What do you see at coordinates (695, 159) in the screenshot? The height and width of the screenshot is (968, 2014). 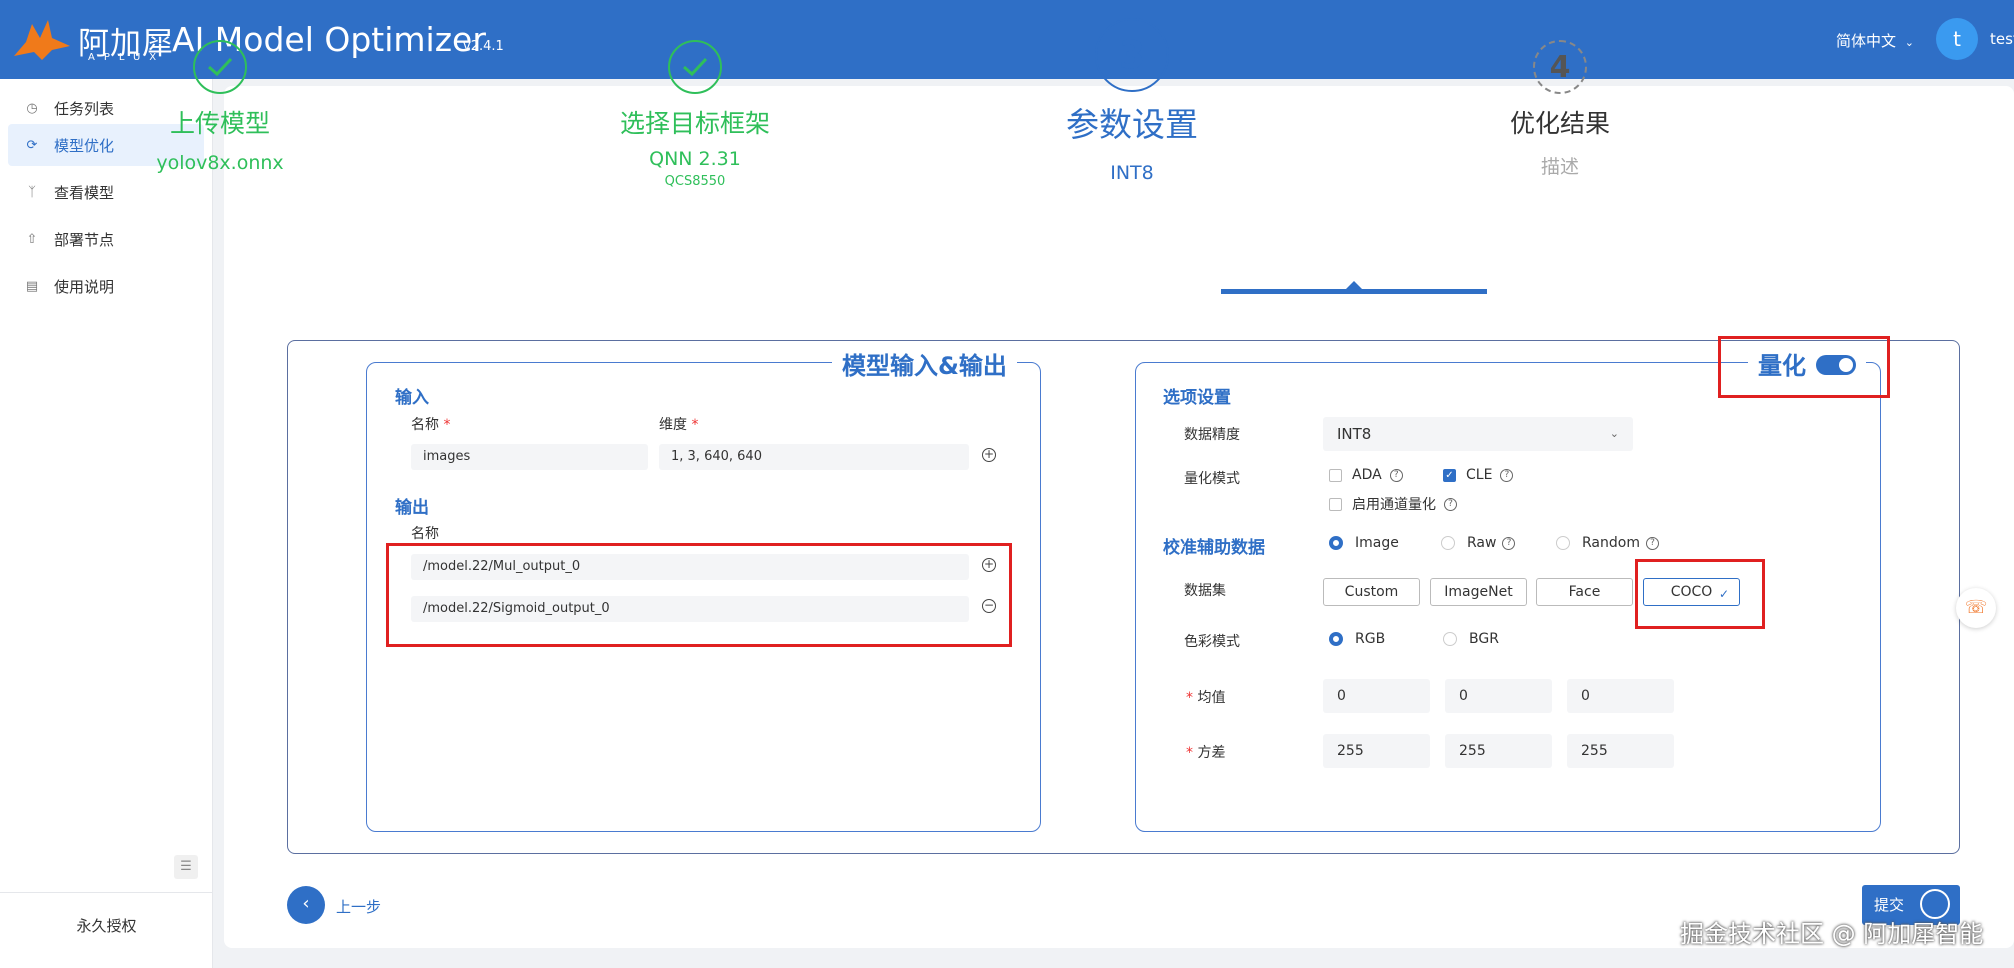 I see `step-subtitle: QNN 2.31` at bounding box center [695, 159].